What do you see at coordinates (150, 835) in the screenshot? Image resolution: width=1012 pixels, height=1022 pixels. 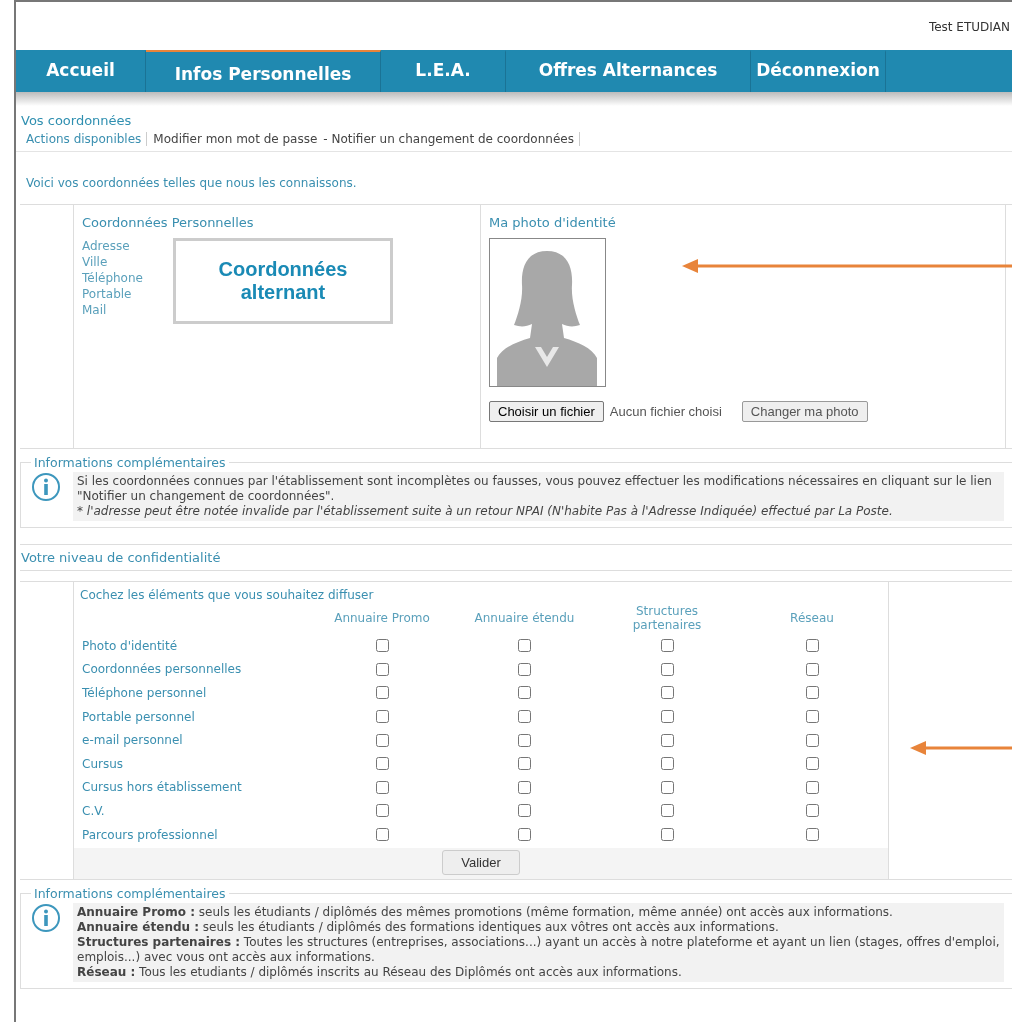 I see `row-label: Parcours professionnel` at bounding box center [150, 835].